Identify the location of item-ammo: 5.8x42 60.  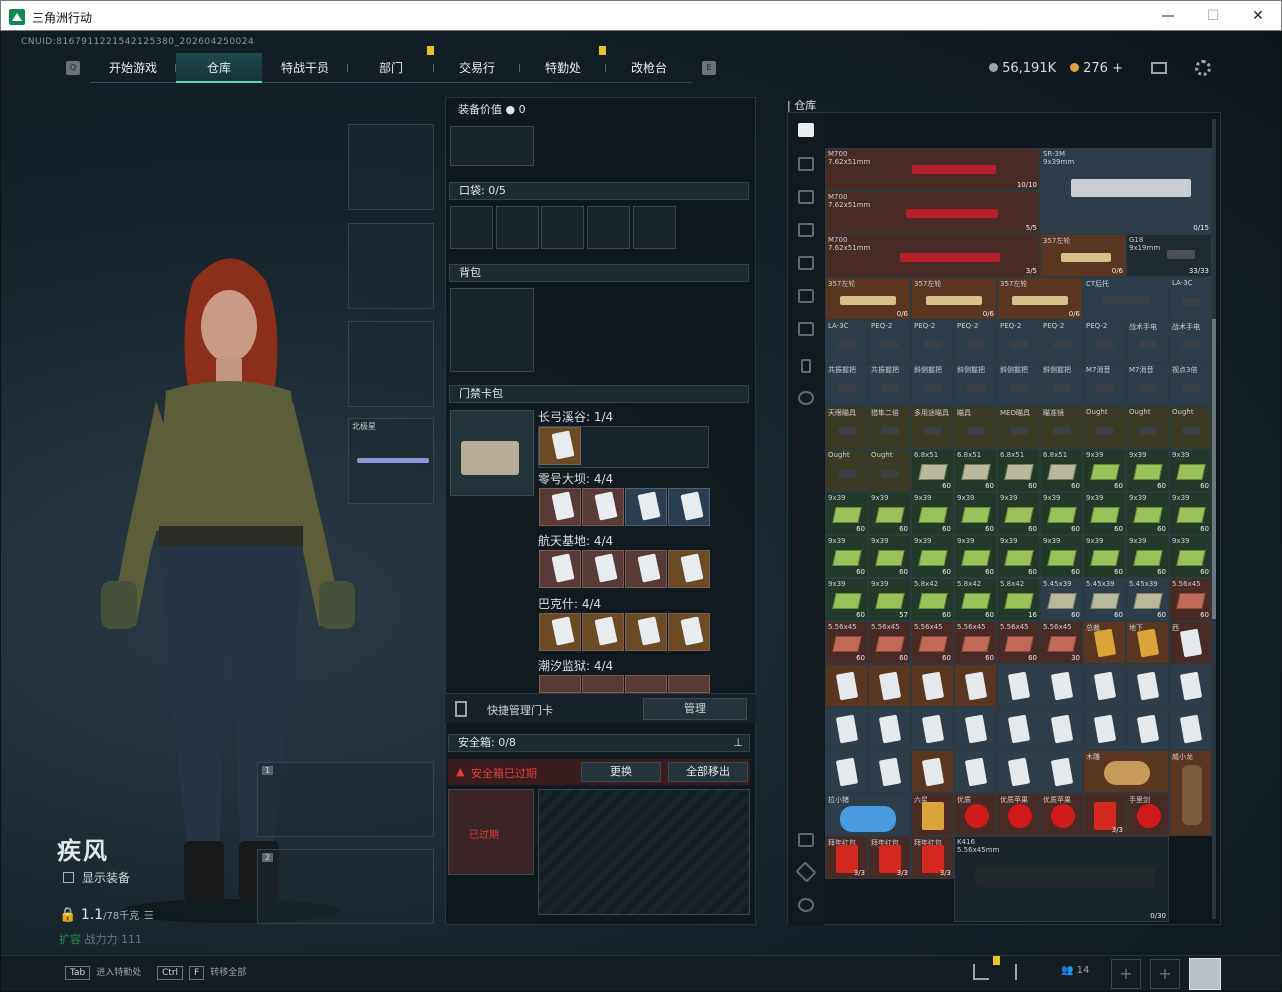
(975, 599).